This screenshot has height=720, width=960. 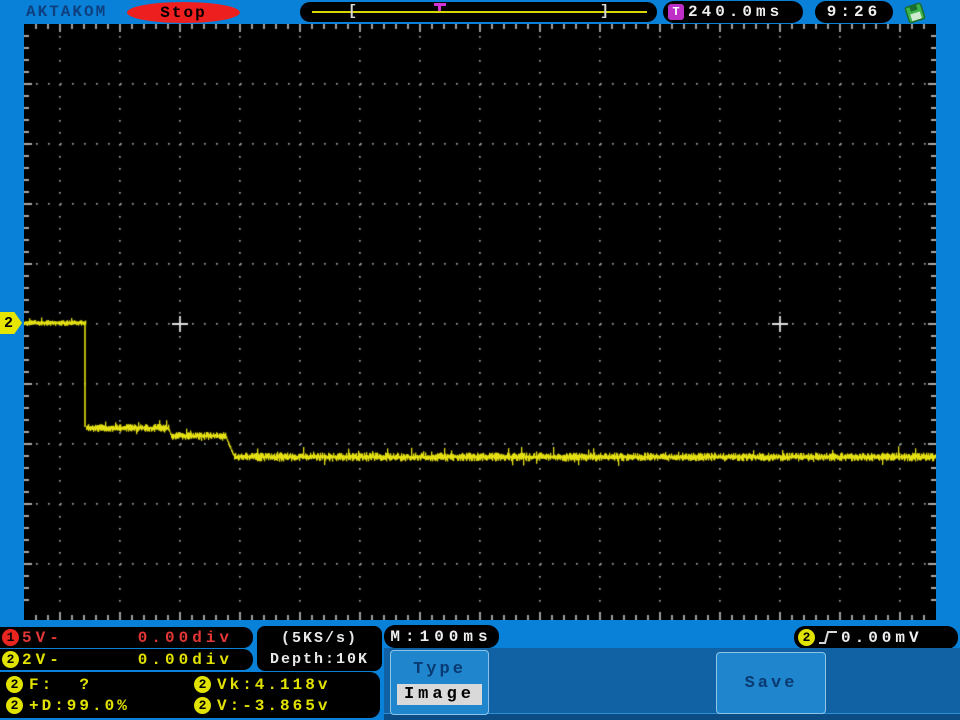 What do you see at coordinates (676, 12) in the screenshot?
I see `trigger-t-icon: T` at bounding box center [676, 12].